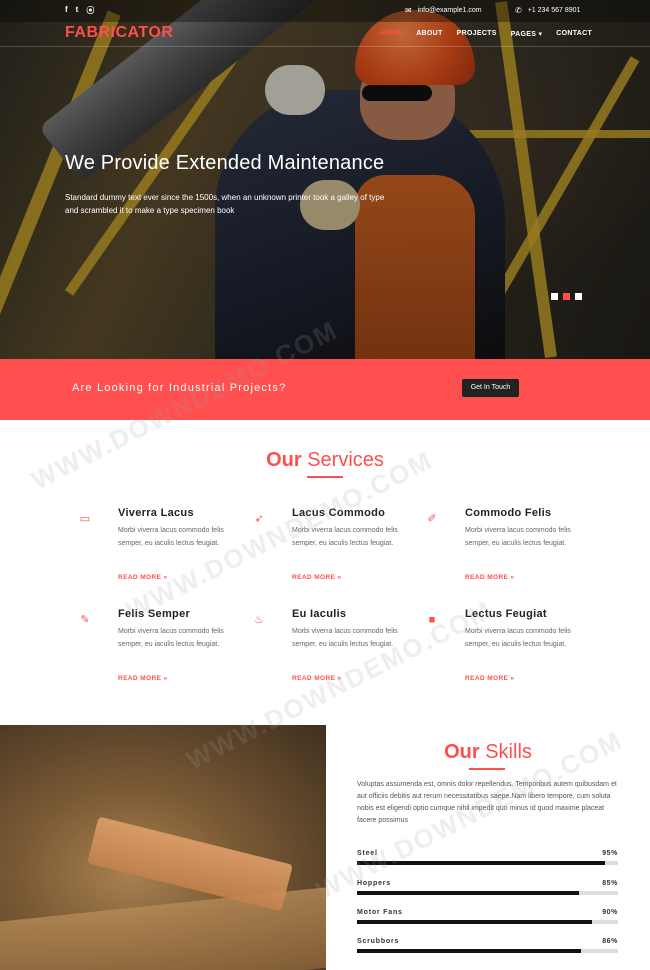 This screenshot has height=970, width=650. What do you see at coordinates (610, 883) in the screenshot?
I see `skill-percent: 85%` at bounding box center [610, 883].